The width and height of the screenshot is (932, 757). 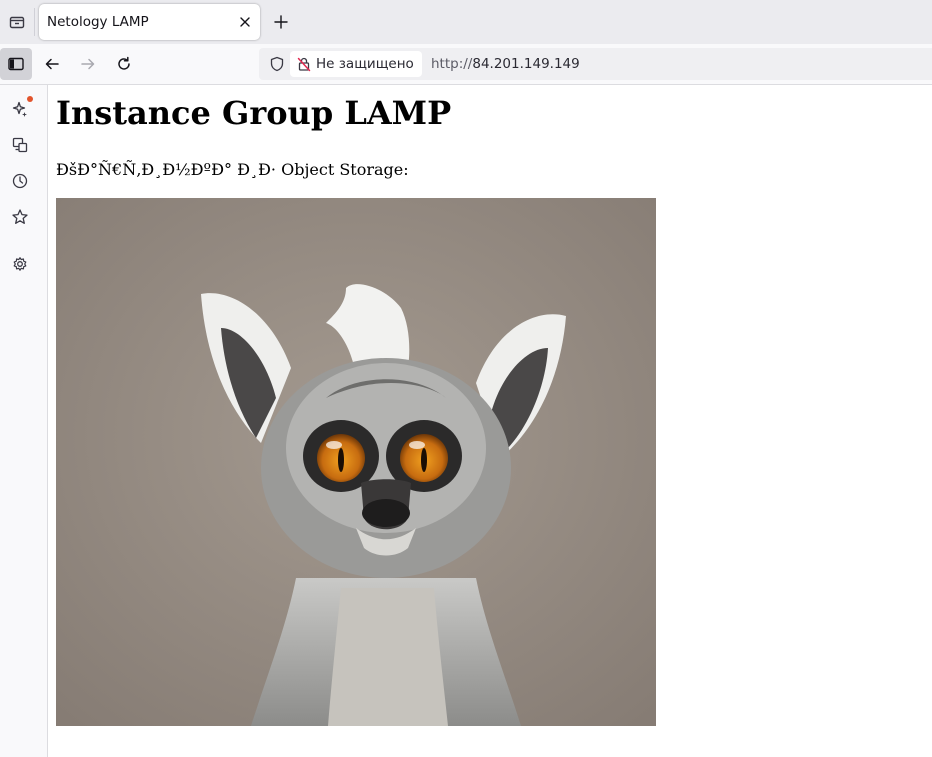 I want to click on forward-button, so click(x=88, y=64).